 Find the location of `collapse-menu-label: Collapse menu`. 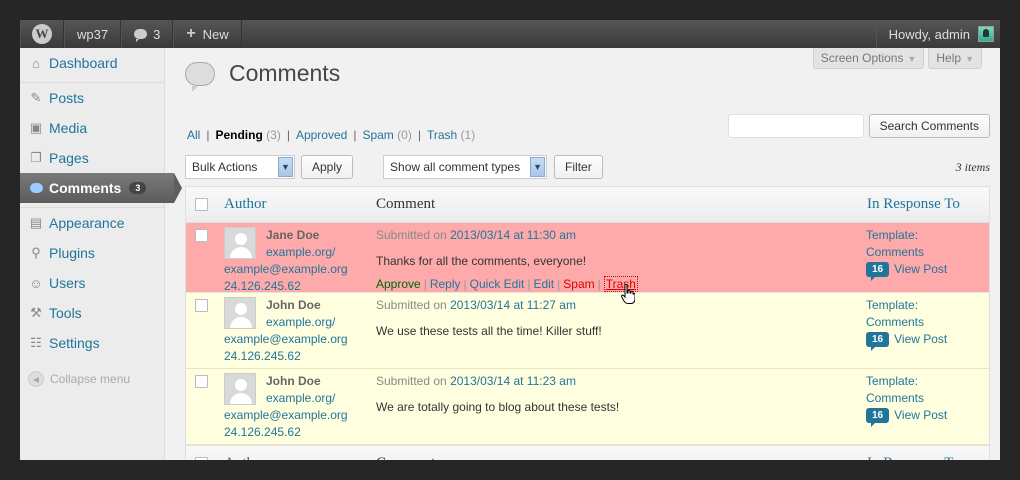

collapse-menu-label: Collapse menu is located at coordinates (90, 379).